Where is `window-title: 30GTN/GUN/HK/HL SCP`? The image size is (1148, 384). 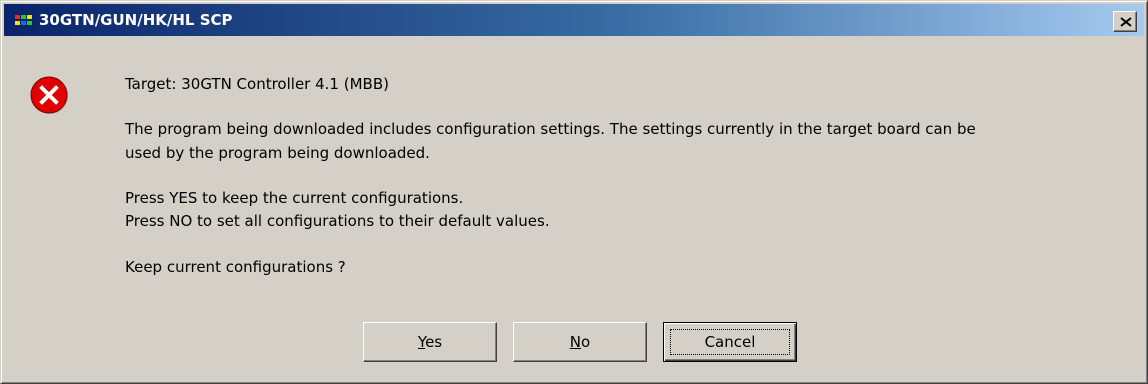 window-title: 30GTN/GUN/HK/HL SCP is located at coordinates (136, 20).